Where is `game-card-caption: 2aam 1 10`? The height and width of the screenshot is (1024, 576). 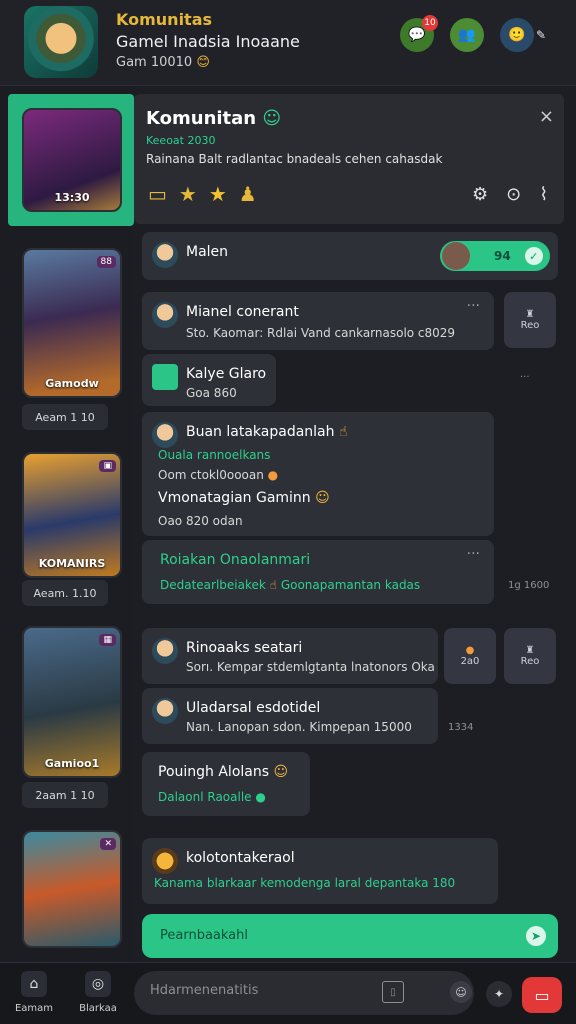 game-card-caption: 2aam 1 10 is located at coordinates (65, 795).